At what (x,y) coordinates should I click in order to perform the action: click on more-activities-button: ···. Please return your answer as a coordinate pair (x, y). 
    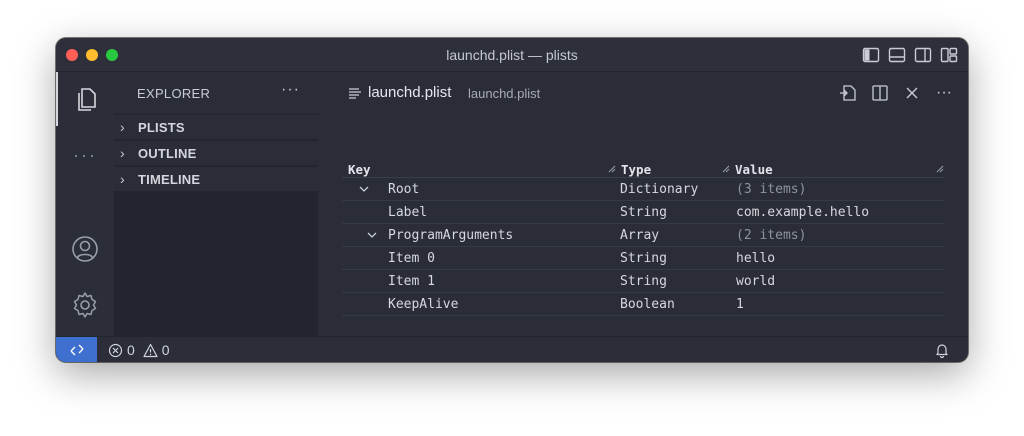
    Looking at the image, I should click on (85, 155).